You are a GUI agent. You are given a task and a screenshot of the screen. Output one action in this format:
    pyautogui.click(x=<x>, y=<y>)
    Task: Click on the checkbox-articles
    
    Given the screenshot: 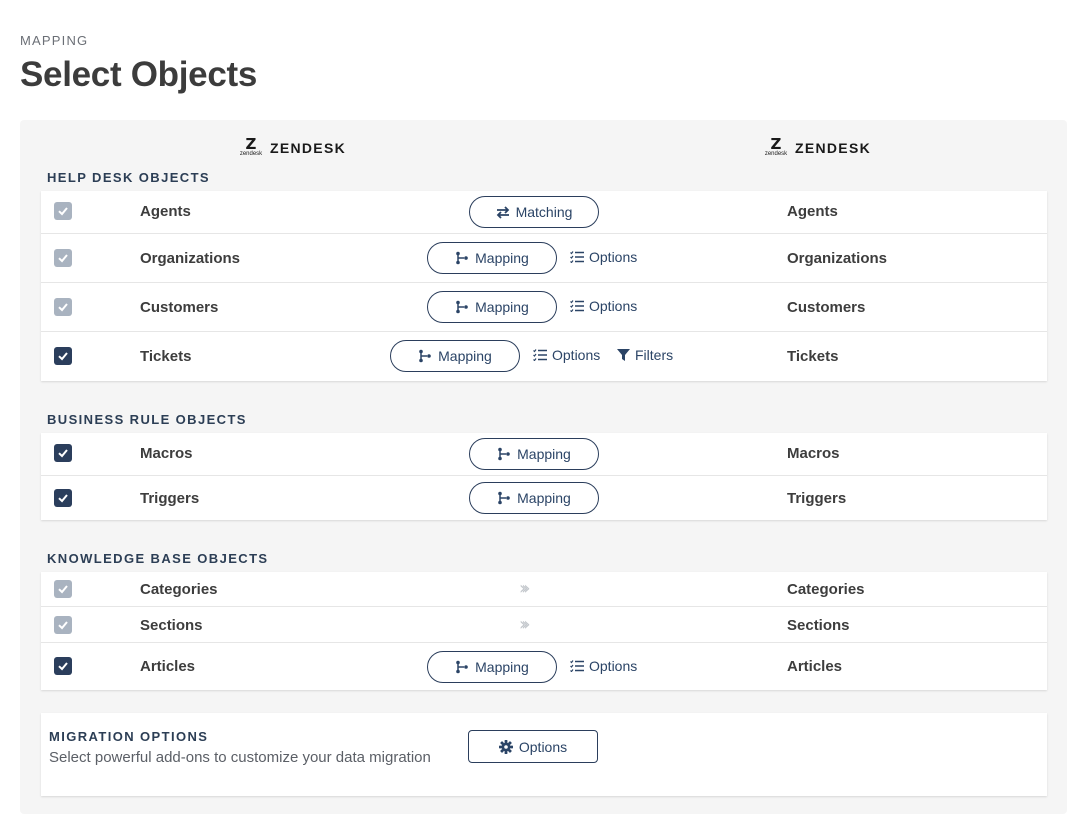 What is the action you would take?
    pyautogui.click(x=63, y=666)
    